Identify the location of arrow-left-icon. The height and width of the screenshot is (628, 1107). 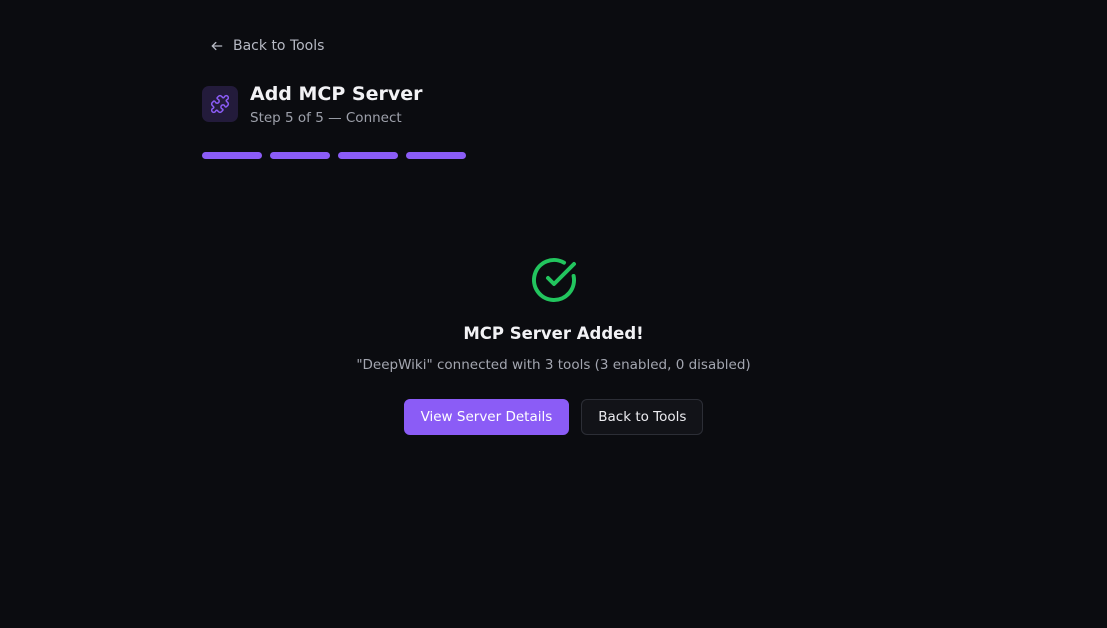
(217, 46).